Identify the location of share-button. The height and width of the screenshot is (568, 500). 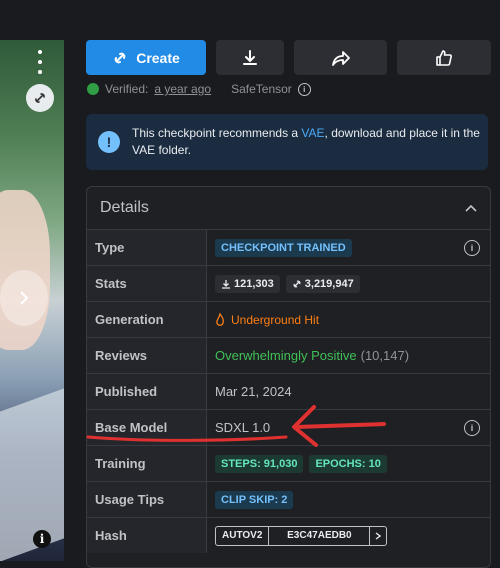
(340, 57).